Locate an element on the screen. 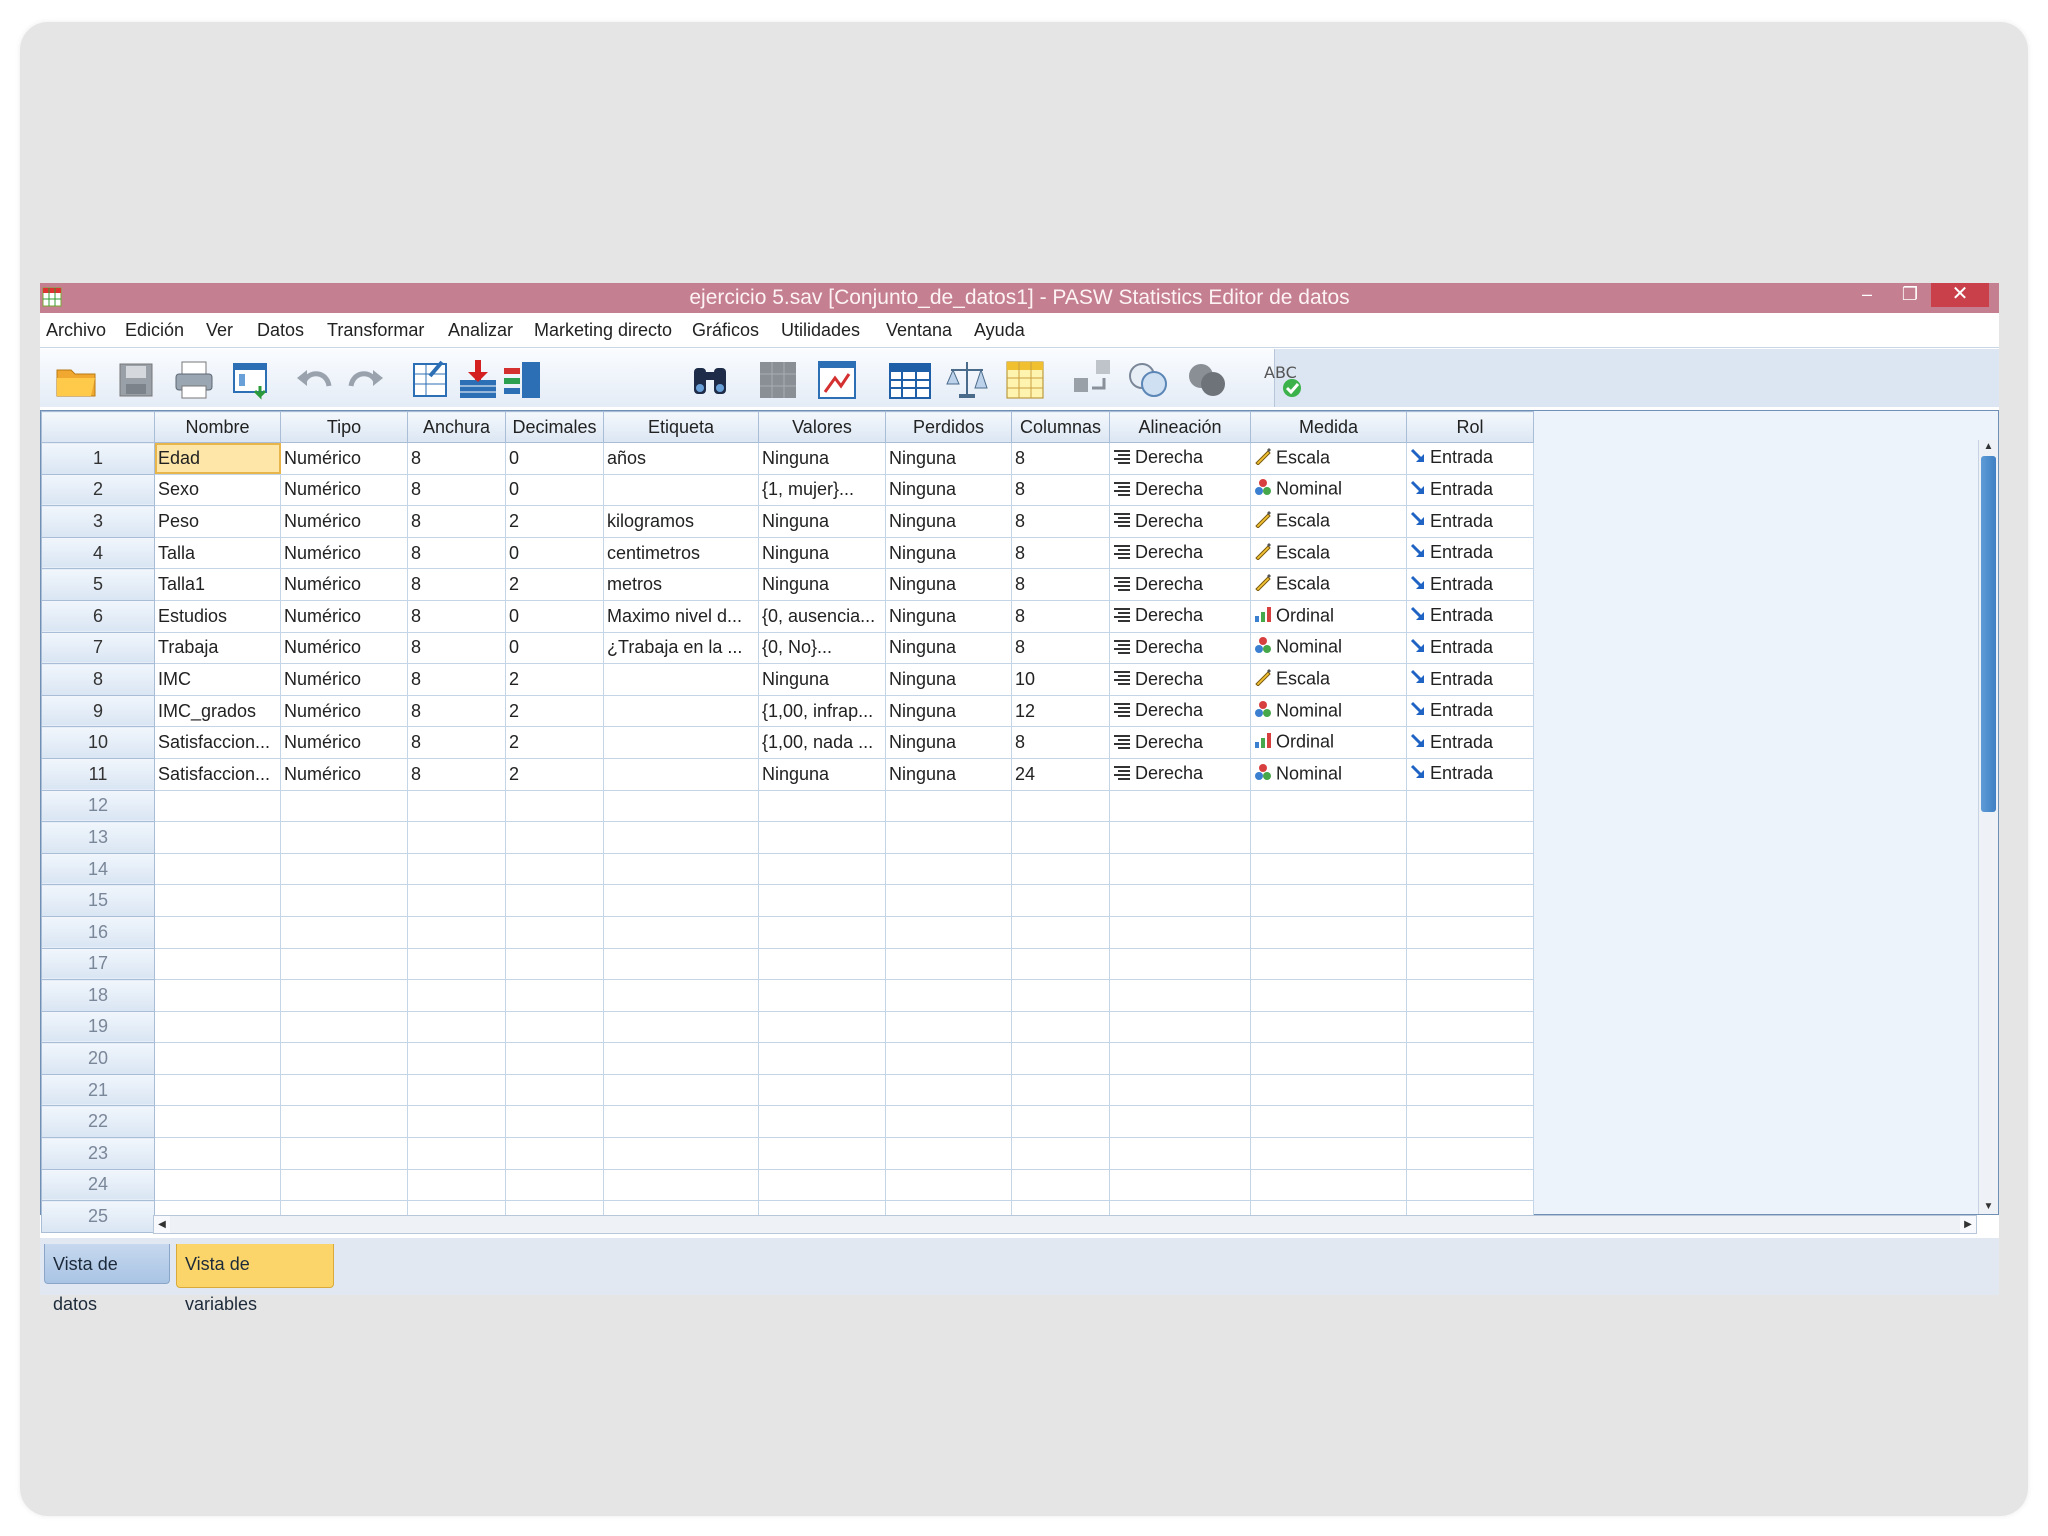  menu-graficos: Gráficos is located at coordinates (725, 330).